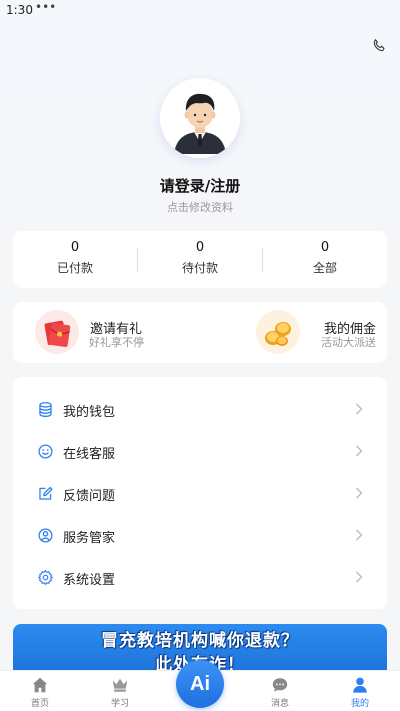  Describe the element at coordinates (200, 684) in the screenshot. I see `ai-assistant-button: Ai` at that location.